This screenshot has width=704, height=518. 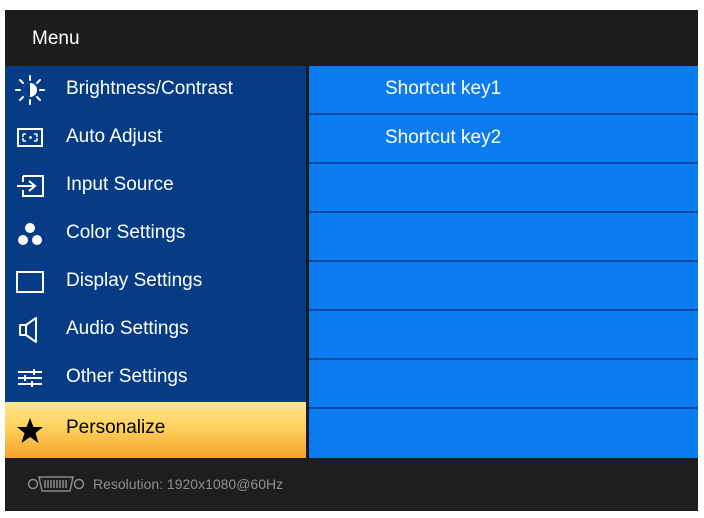 What do you see at coordinates (120, 184) in the screenshot?
I see `menu-item-label: Input Source` at bounding box center [120, 184].